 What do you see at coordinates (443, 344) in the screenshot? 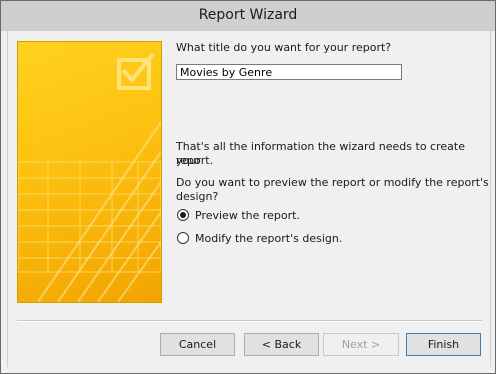
I see `finish-button: Finish` at bounding box center [443, 344].